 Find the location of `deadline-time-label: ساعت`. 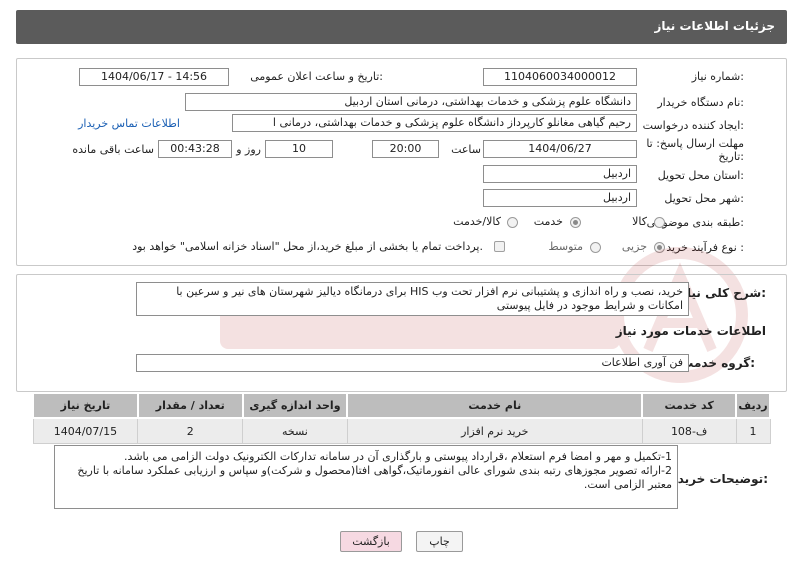

deadline-time-label: ساعت is located at coordinates (466, 149).